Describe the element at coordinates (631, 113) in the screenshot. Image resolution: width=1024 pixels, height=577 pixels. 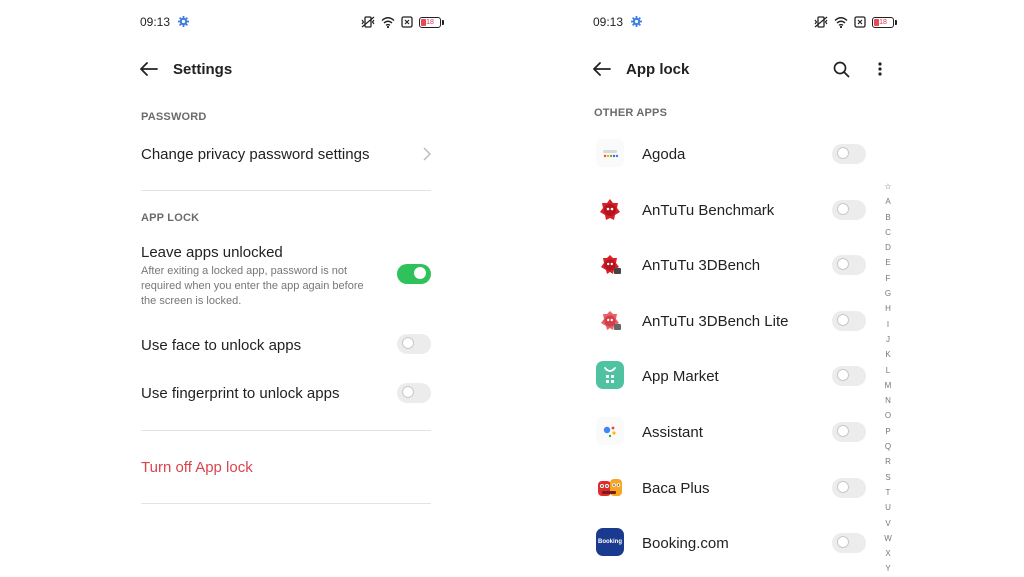
I see `section-header-other-apps: OTHER APPS` at that location.